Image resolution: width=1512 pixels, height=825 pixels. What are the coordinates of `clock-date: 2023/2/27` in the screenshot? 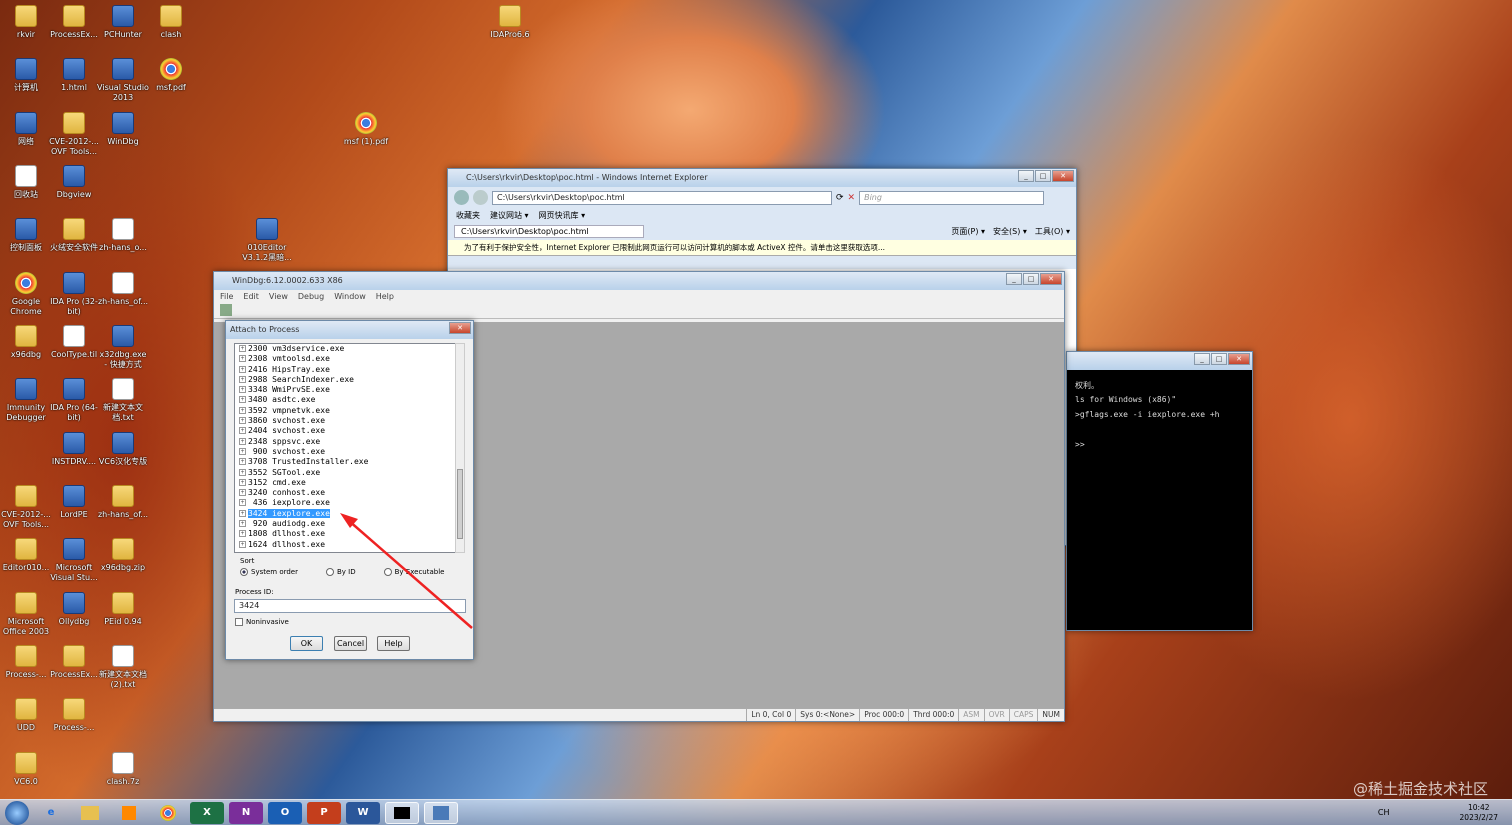 It's located at (1478, 817).